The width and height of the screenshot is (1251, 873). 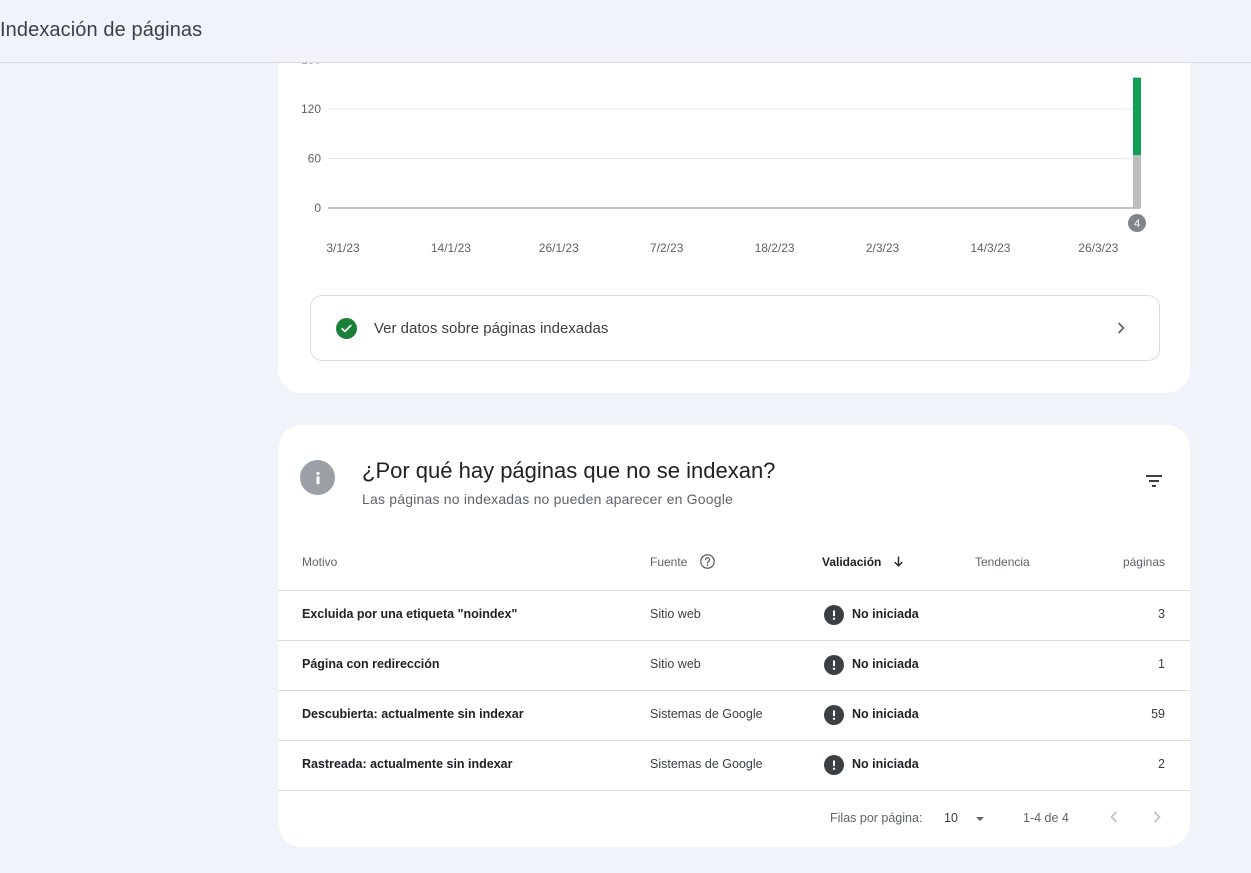 What do you see at coordinates (667, 248) in the screenshot?
I see `x-tick-label: 7/2/23` at bounding box center [667, 248].